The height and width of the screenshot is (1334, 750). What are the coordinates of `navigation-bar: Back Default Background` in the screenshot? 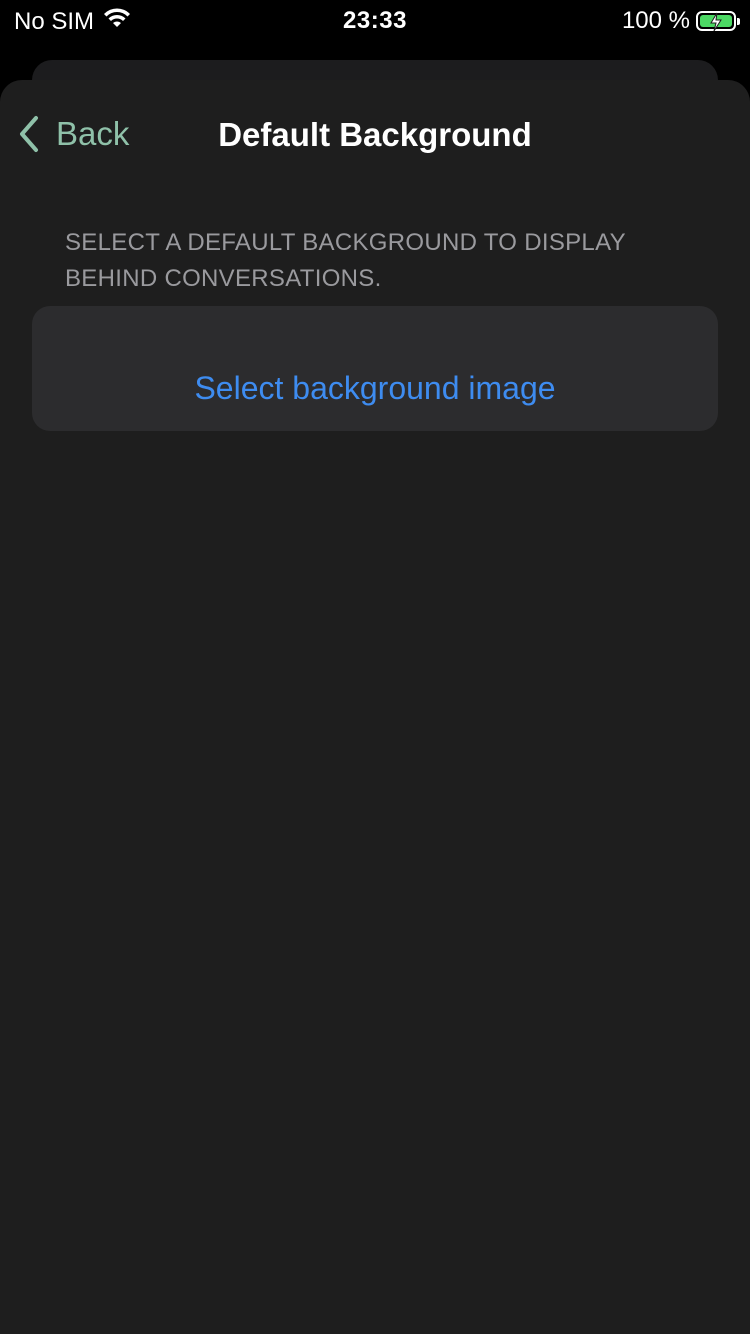 It's located at (375, 136).